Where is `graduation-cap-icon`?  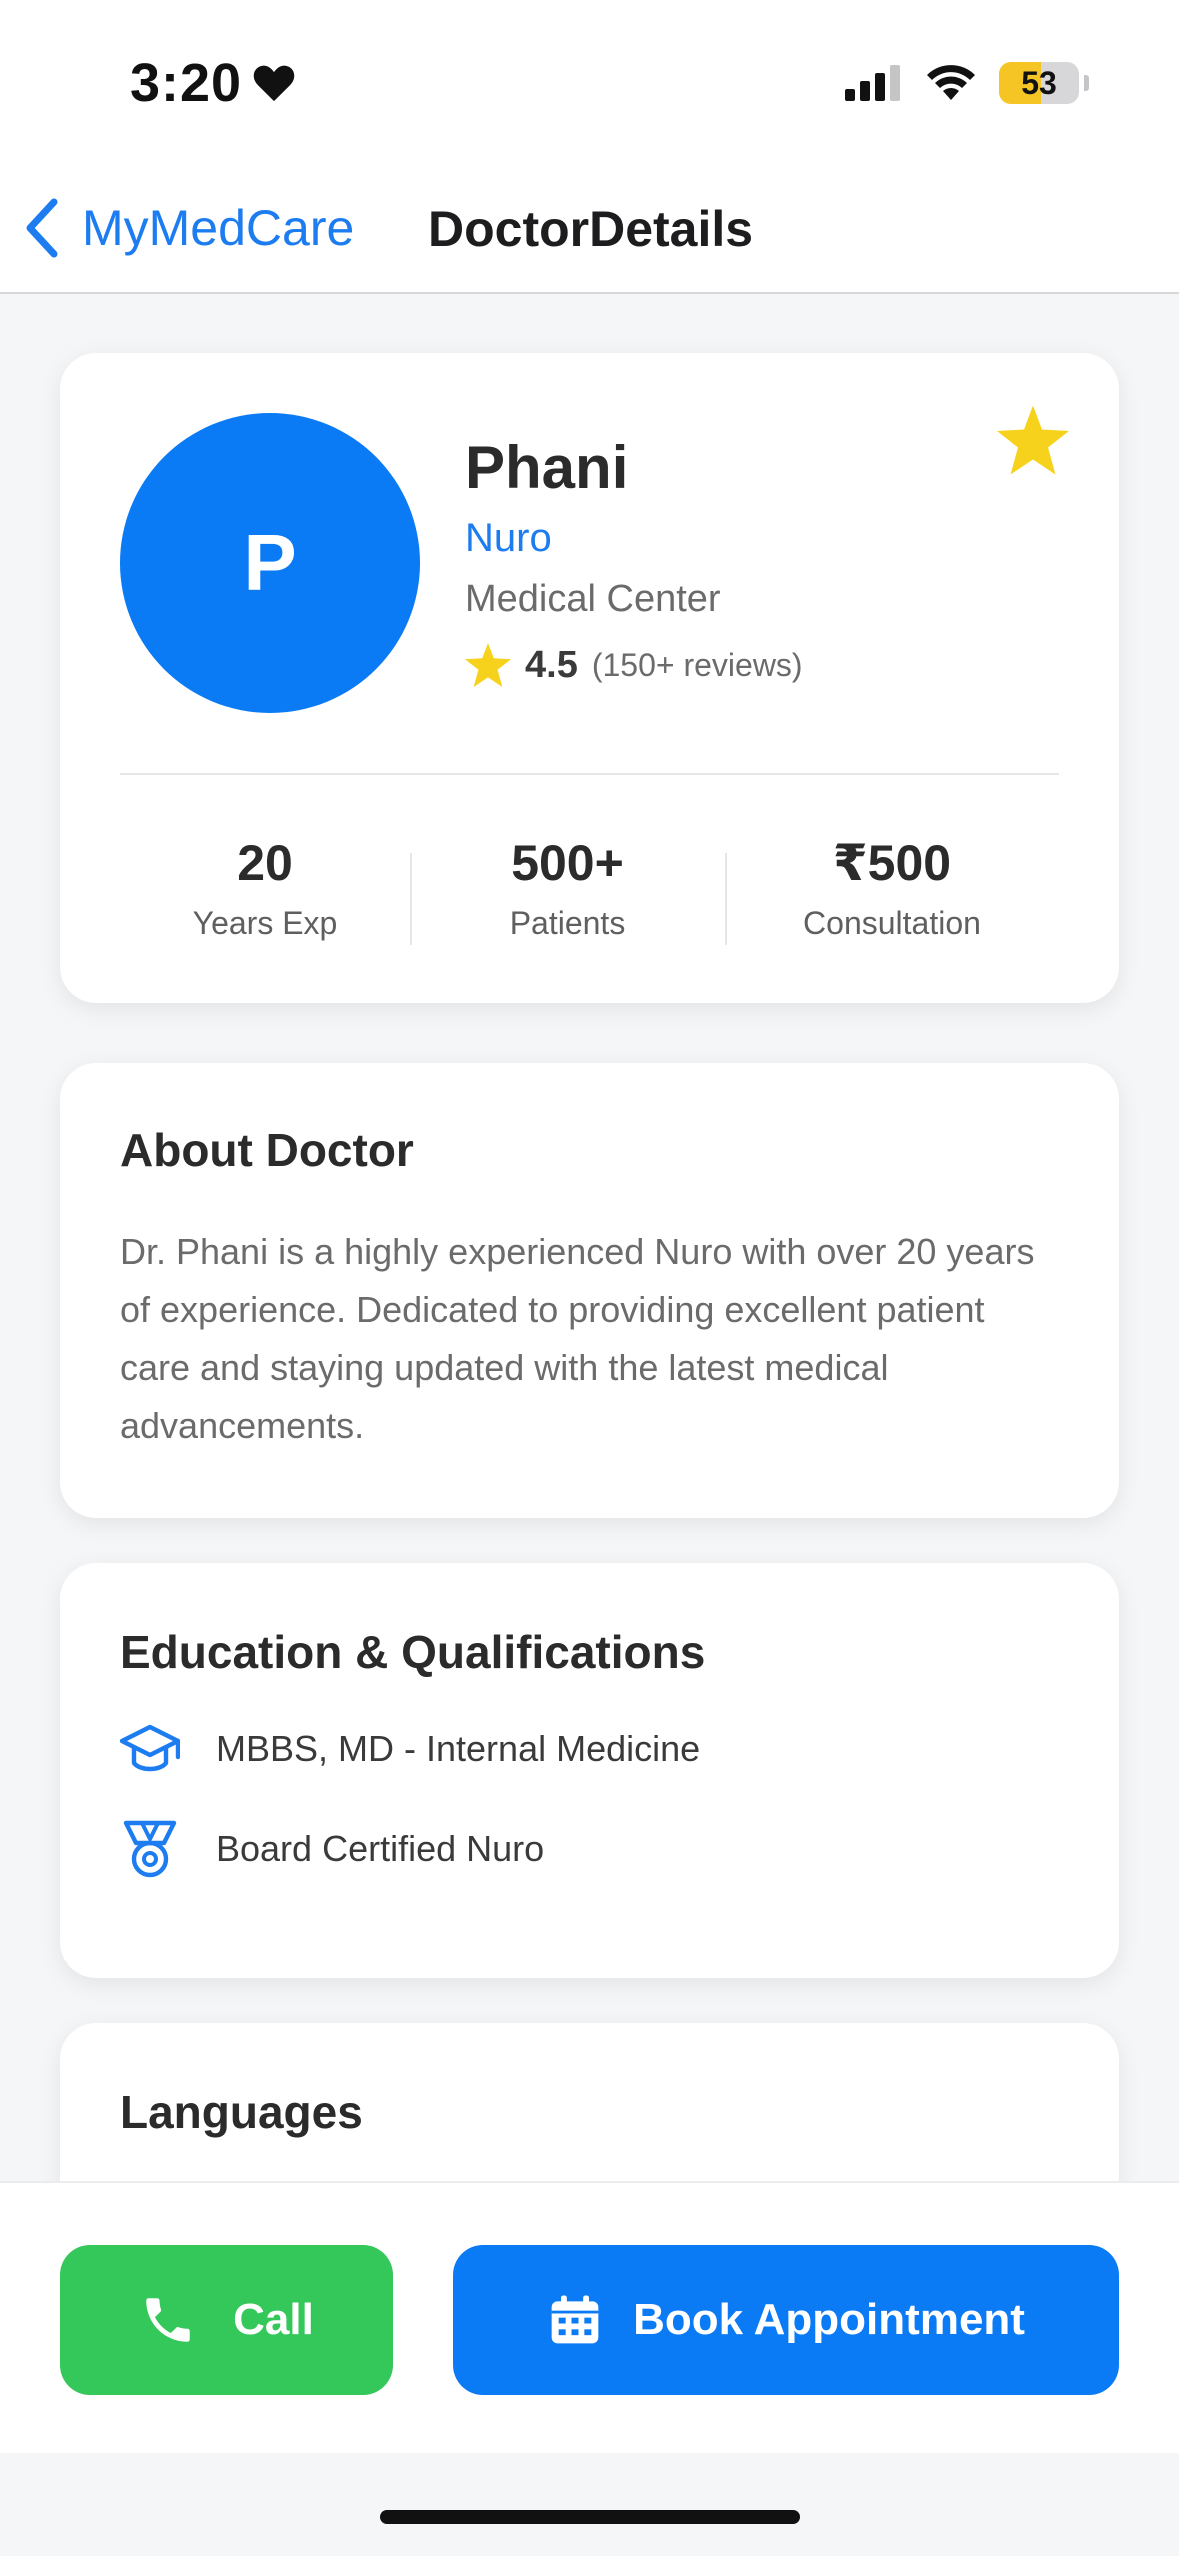
graduation-cap-icon is located at coordinates (150, 1748).